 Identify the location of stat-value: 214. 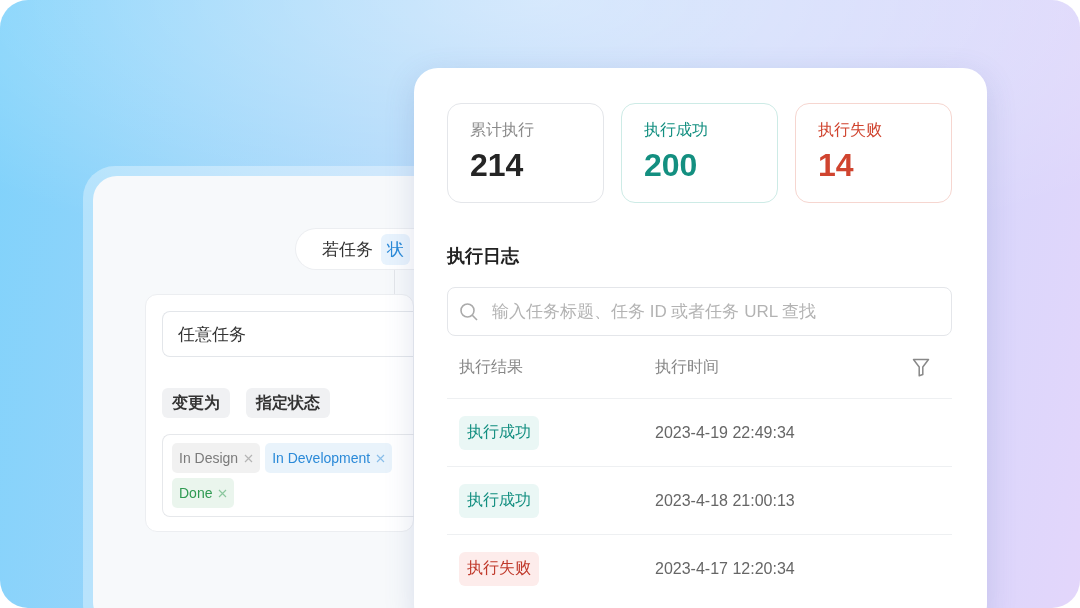
(497, 165).